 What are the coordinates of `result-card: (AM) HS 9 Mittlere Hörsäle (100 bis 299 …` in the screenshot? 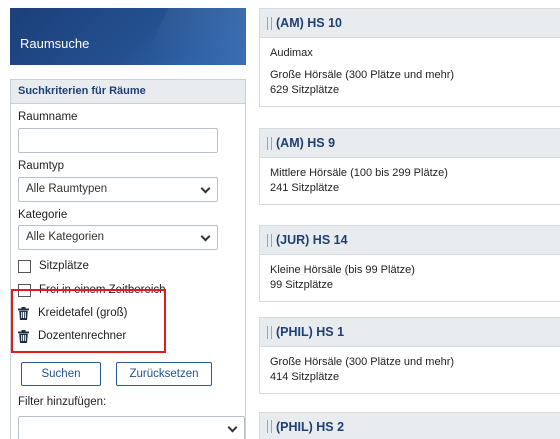 It's located at (409, 166).